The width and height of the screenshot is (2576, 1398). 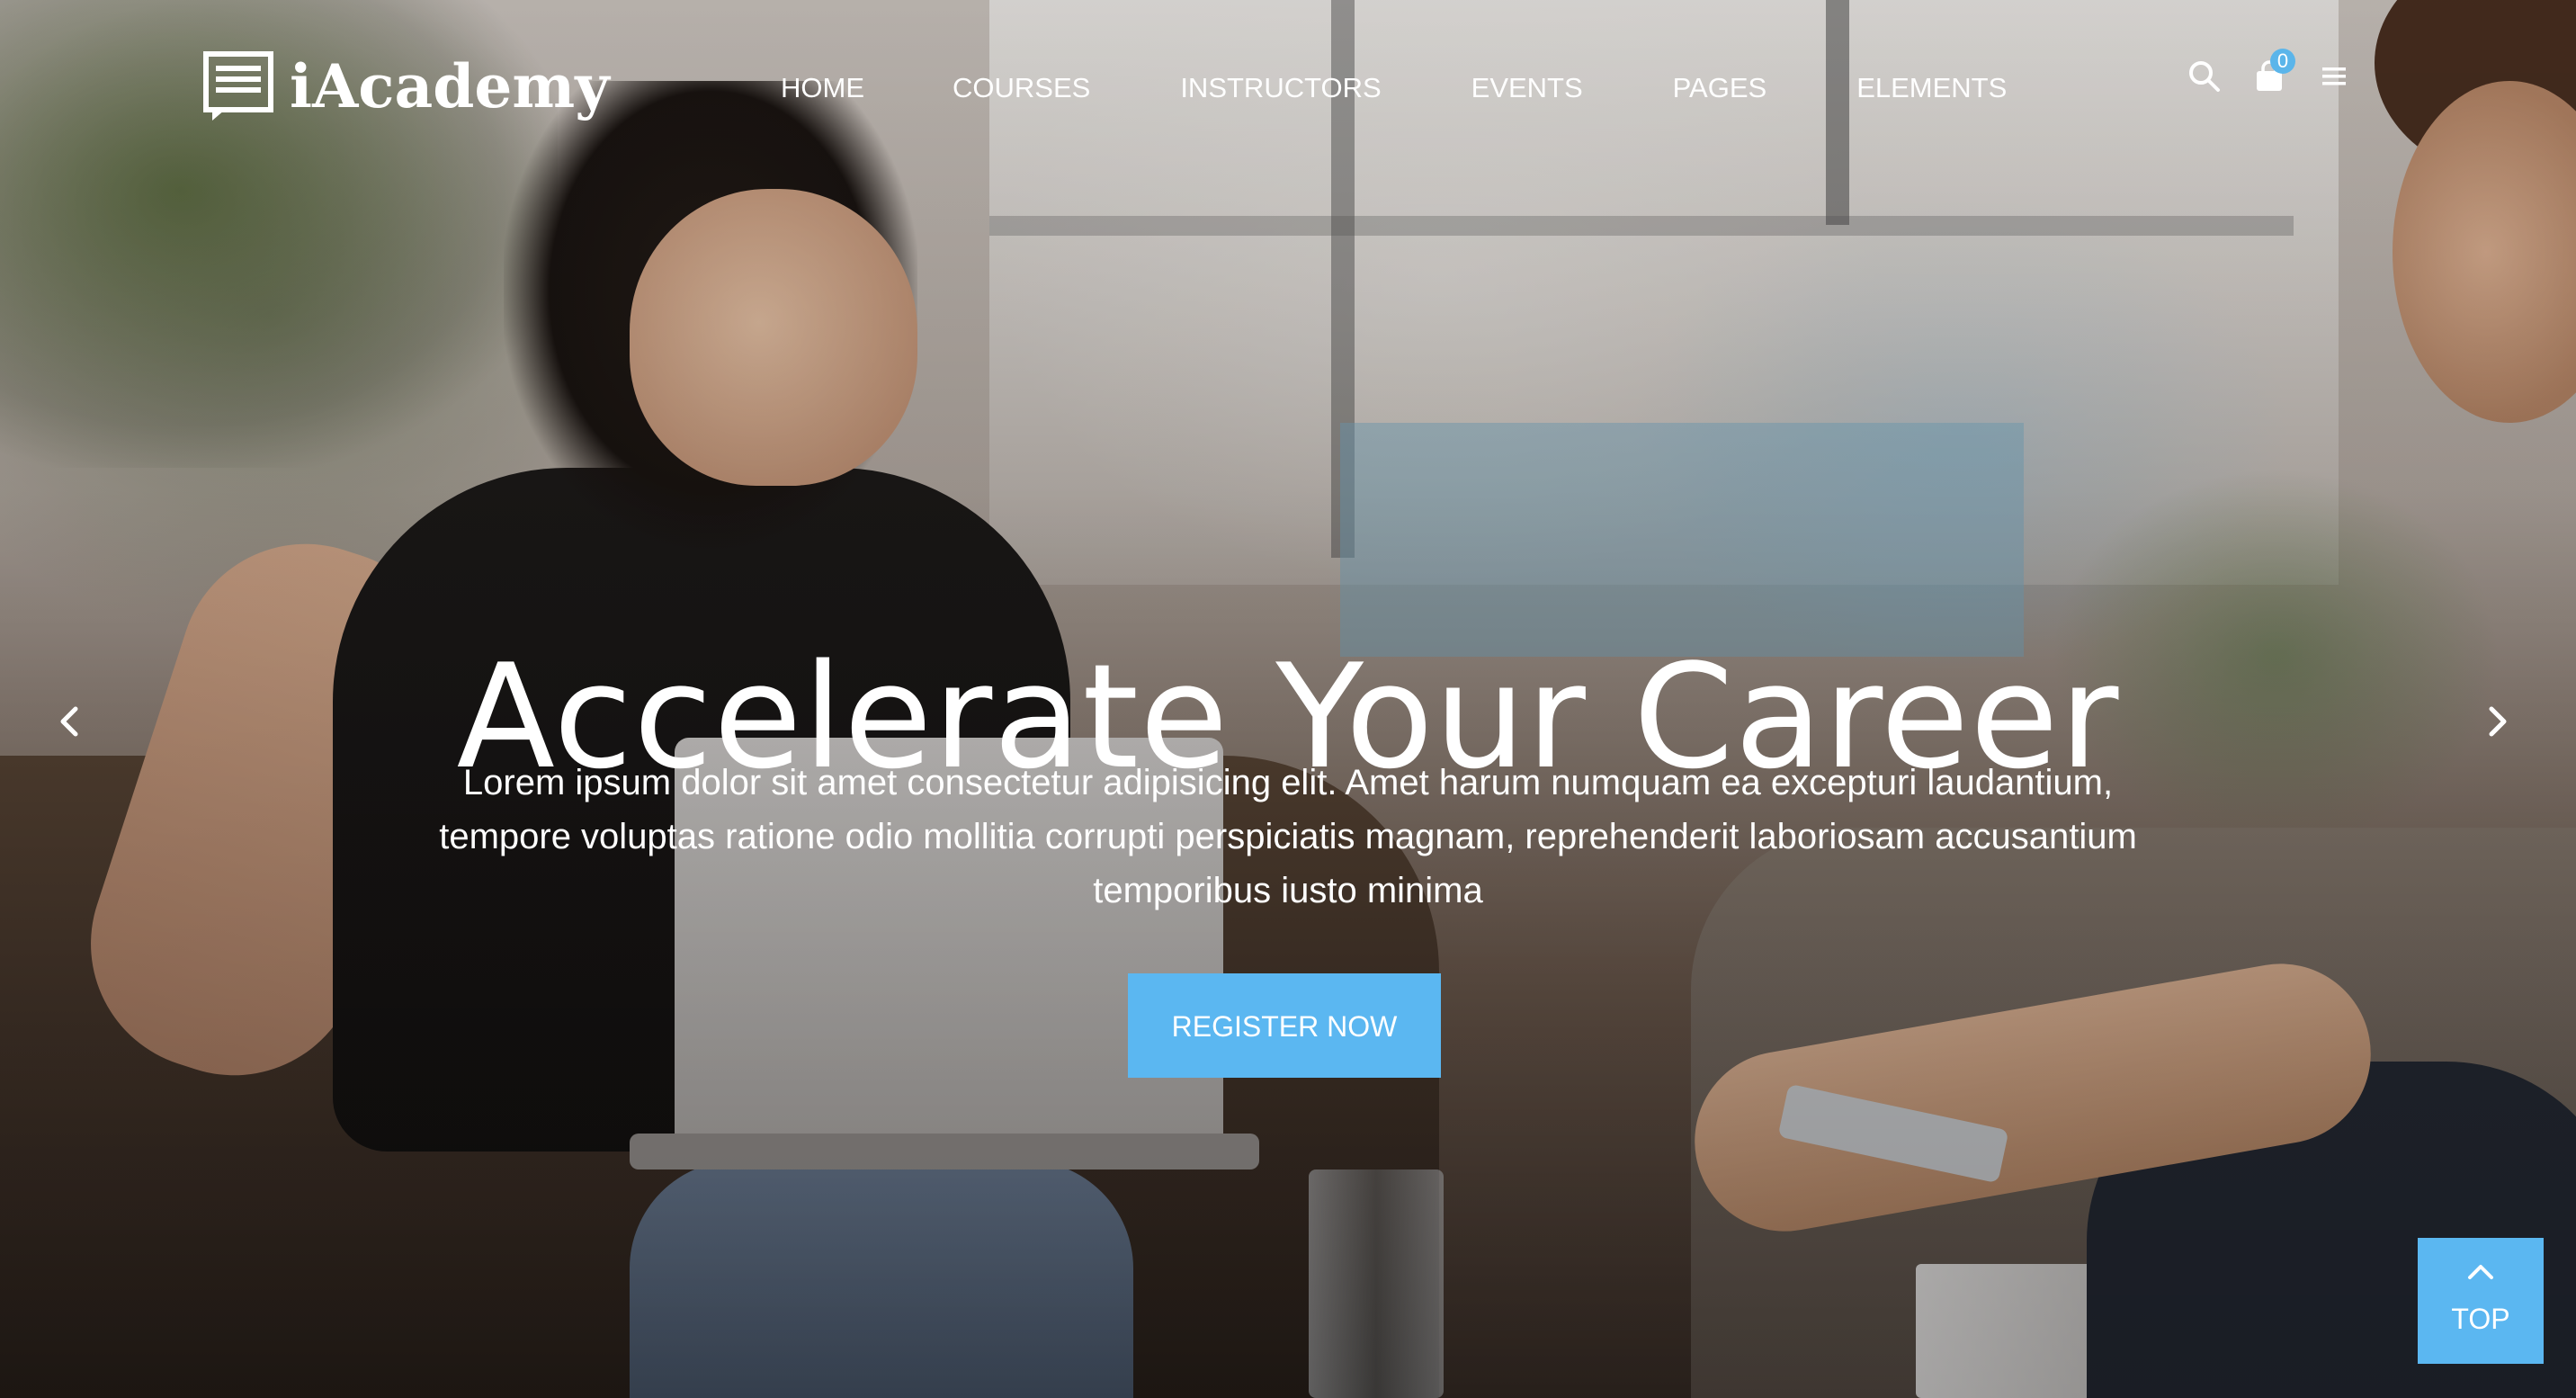 What do you see at coordinates (1527, 88) in the screenshot?
I see `nav-item-events: EVENTS` at bounding box center [1527, 88].